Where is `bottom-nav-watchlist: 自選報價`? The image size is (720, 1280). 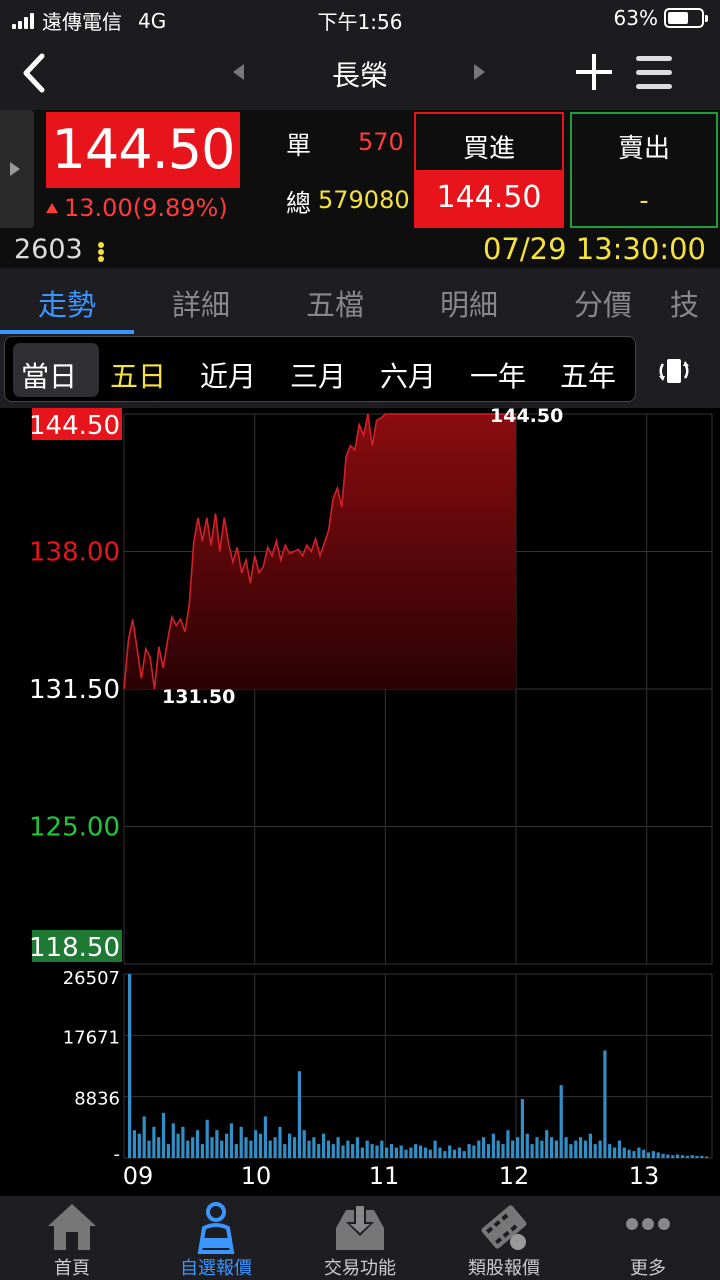 bottom-nav-watchlist: 自選報價 is located at coordinates (216, 1238).